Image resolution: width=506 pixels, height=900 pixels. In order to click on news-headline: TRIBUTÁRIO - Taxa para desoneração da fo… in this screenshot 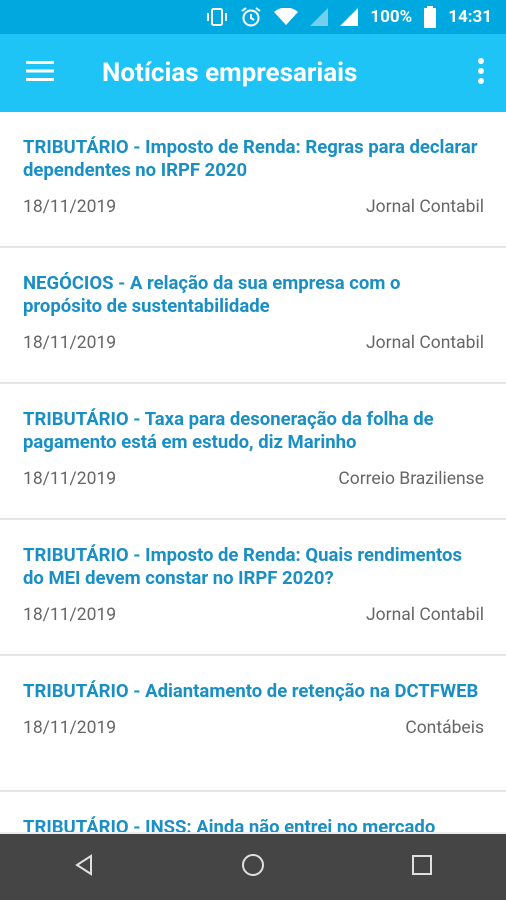, I will do `click(228, 430)`.